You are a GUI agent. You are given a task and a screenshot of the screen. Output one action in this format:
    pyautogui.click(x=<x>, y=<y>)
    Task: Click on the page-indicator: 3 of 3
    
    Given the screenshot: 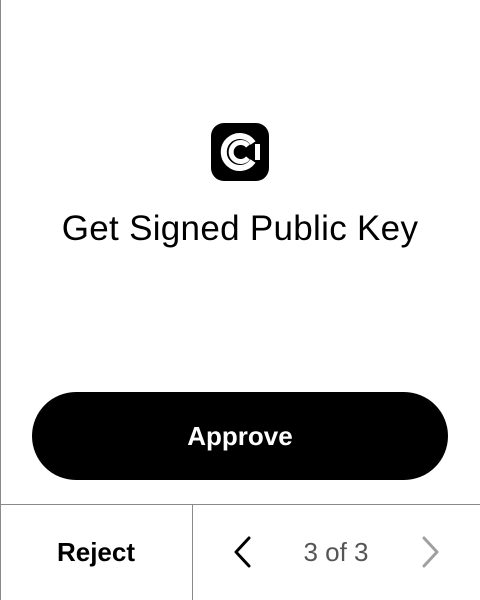 What is the action you would take?
    pyautogui.click(x=336, y=552)
    